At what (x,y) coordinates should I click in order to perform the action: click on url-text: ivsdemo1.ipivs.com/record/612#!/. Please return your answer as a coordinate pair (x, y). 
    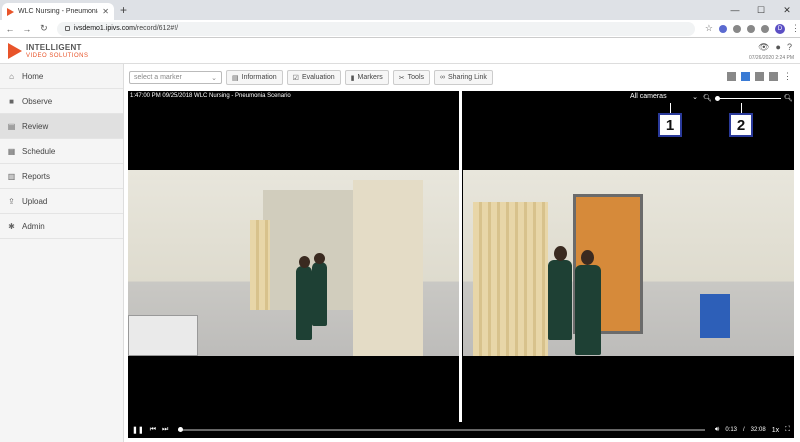
    Looking at the image, I should click on (126, 28).